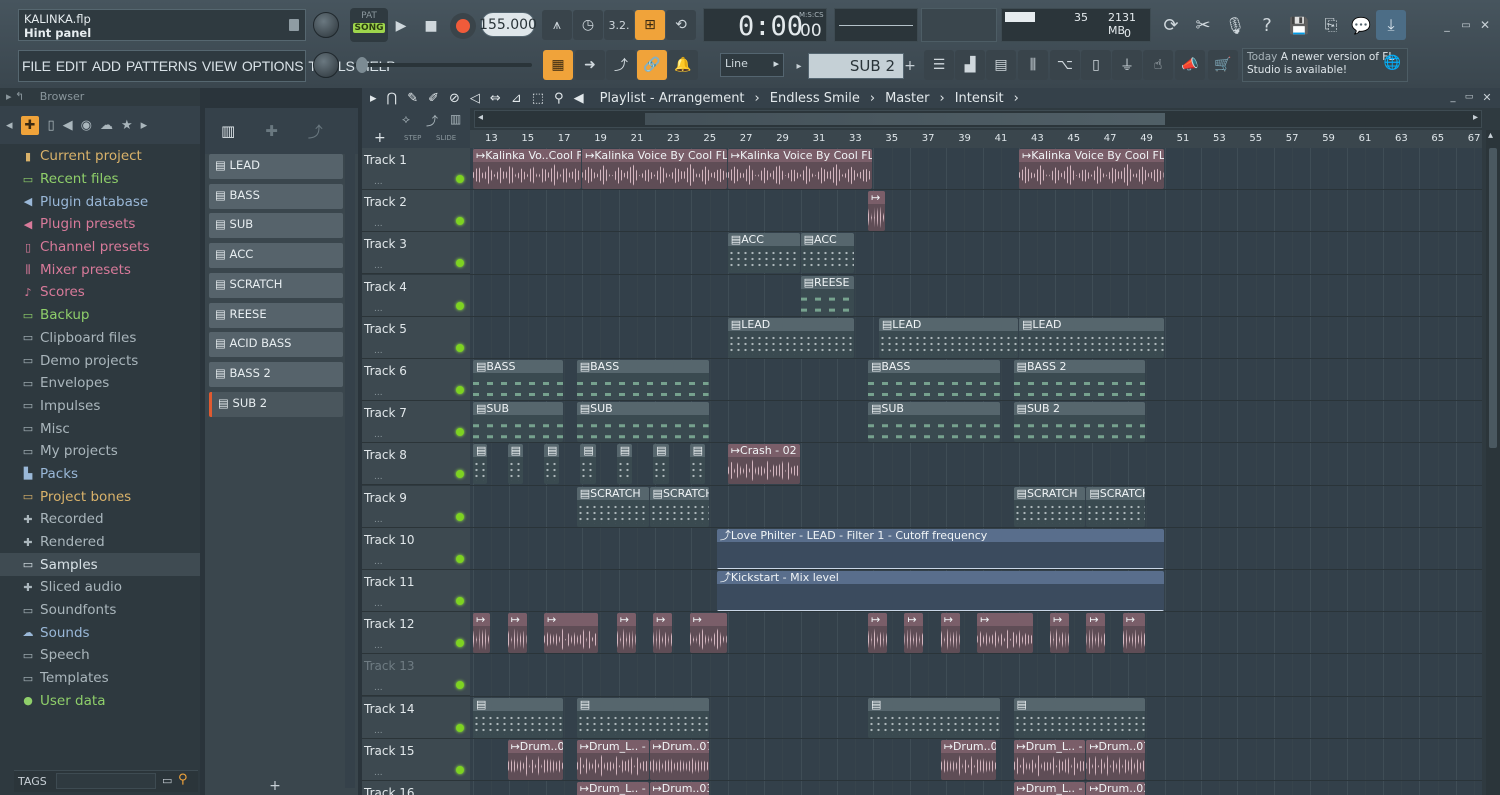 This screenshot has height=795, width=1500. What do you see at coordinates (167, 780) in the screenshot?
I see `folder-icon: ▭` at bounding box center [167, 780].